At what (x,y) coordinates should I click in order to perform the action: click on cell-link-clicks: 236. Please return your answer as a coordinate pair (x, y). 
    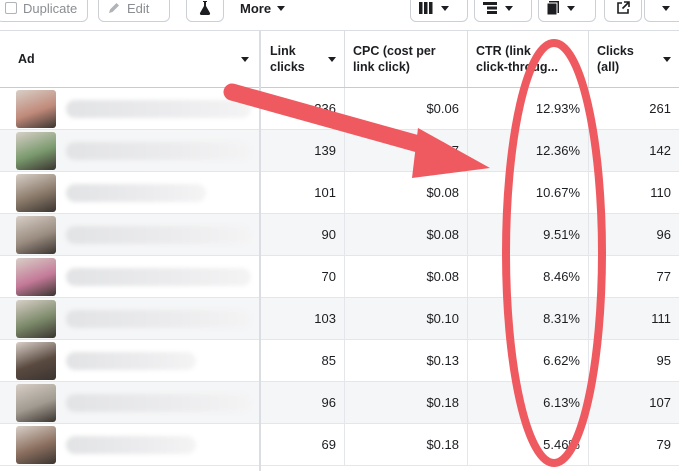
    Looking at the image, I should click on (303, 108).